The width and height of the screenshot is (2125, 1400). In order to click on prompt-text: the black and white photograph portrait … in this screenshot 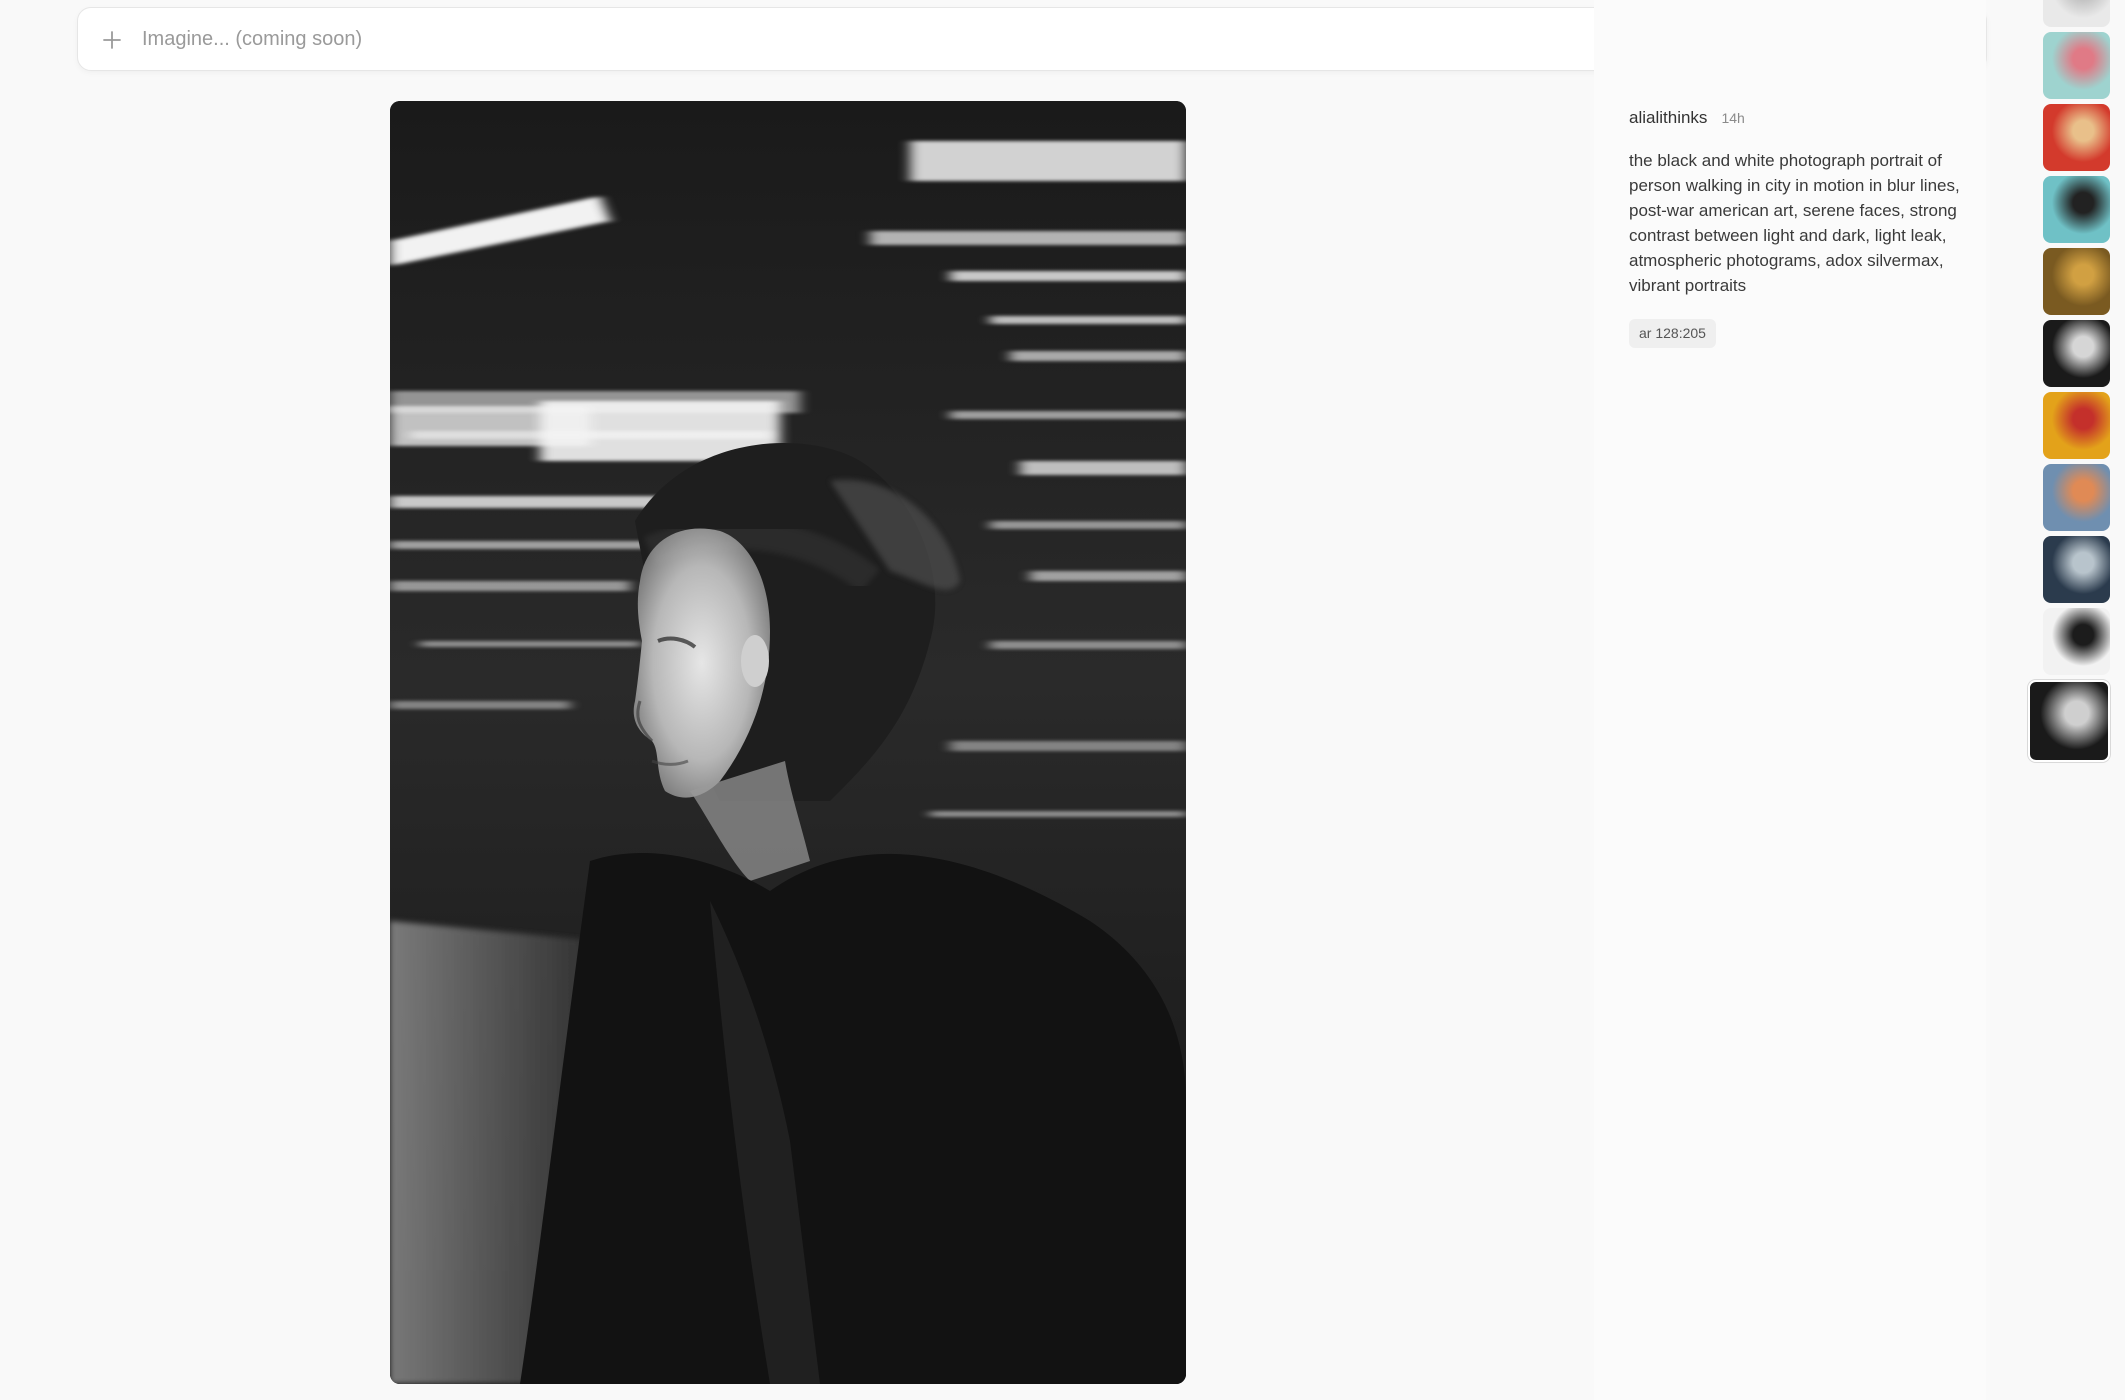, I will do `click(1794, 223)`.